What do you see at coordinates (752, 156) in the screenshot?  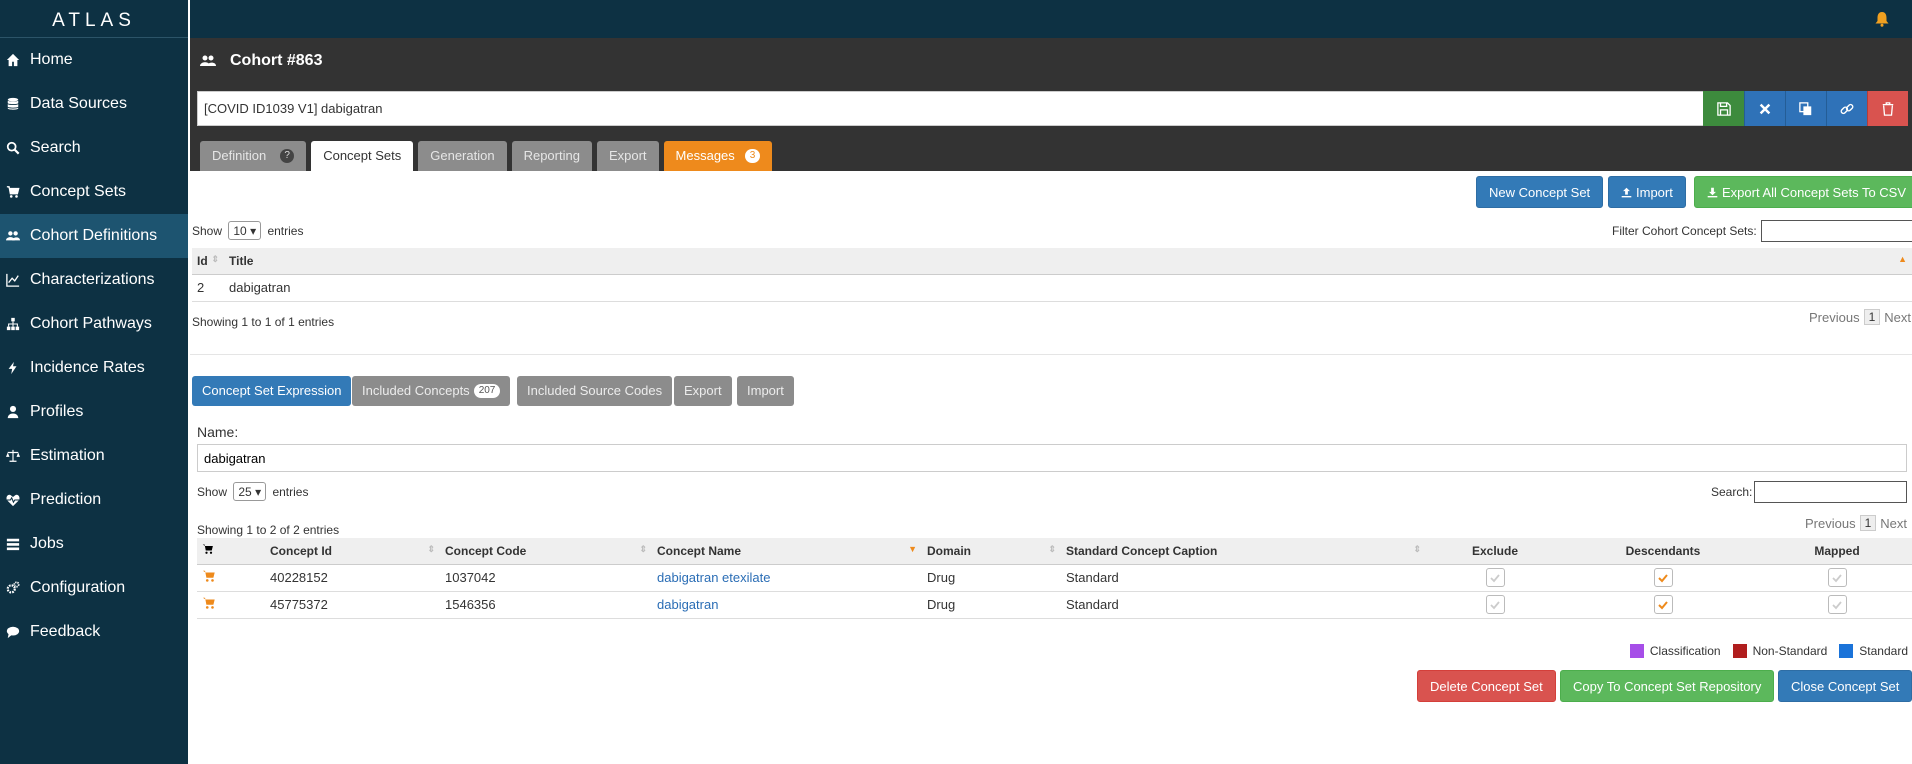 I see `messages-count-badge: 3` at bounding box center [752, 156].